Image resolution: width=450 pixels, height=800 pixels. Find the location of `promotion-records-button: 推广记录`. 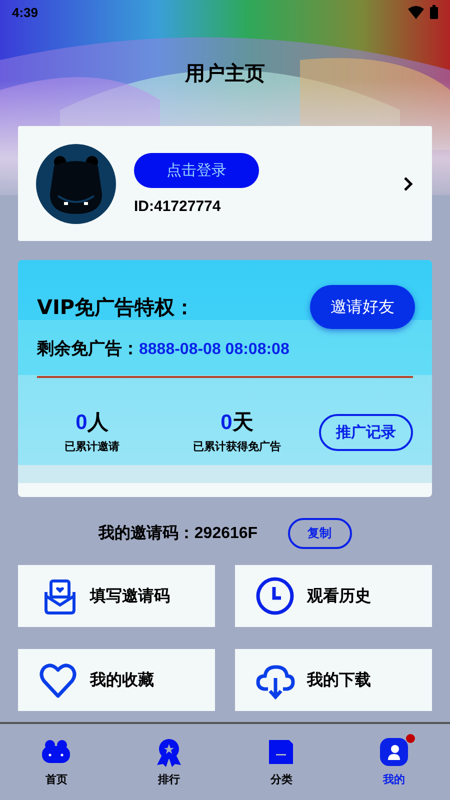

promotion-records-button: 推广记录 is located at coordinates (366, 432).